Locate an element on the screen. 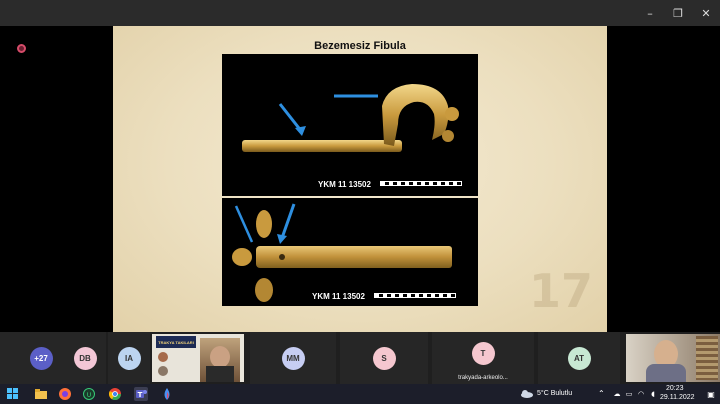 The image size is (720, 404). avatar: IA is located at coordinates (129, 358).